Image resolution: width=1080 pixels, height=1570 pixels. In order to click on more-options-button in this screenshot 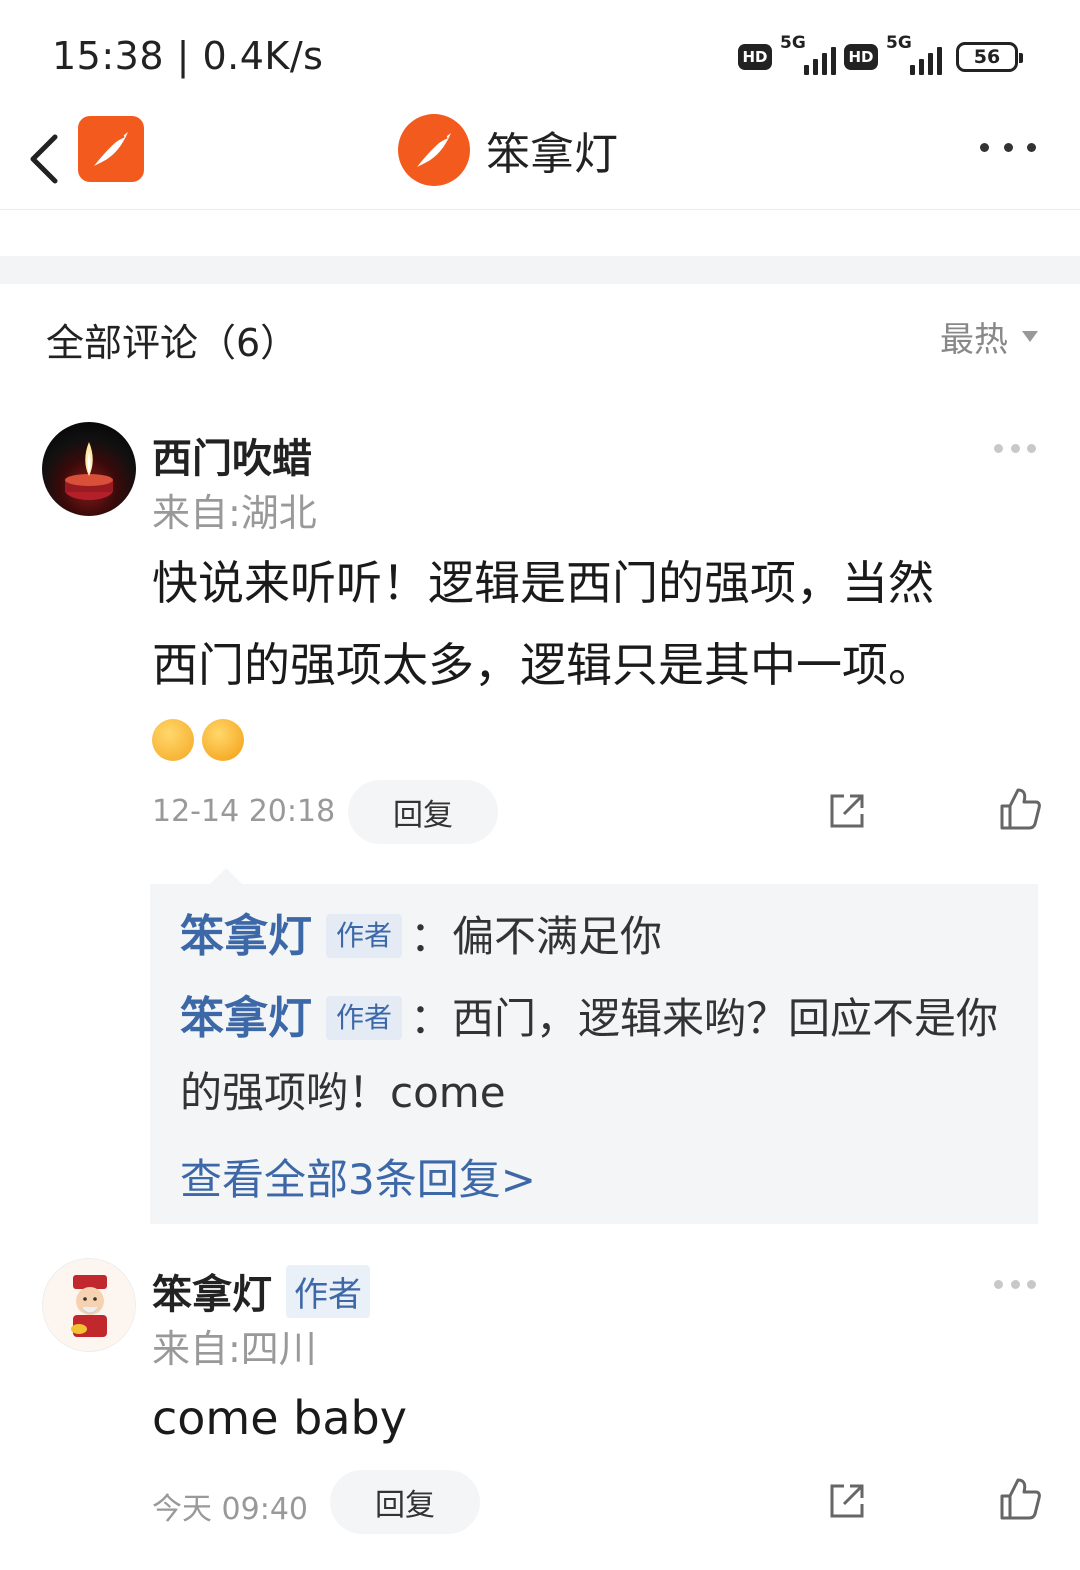, I will do `click(1008, 147)`.